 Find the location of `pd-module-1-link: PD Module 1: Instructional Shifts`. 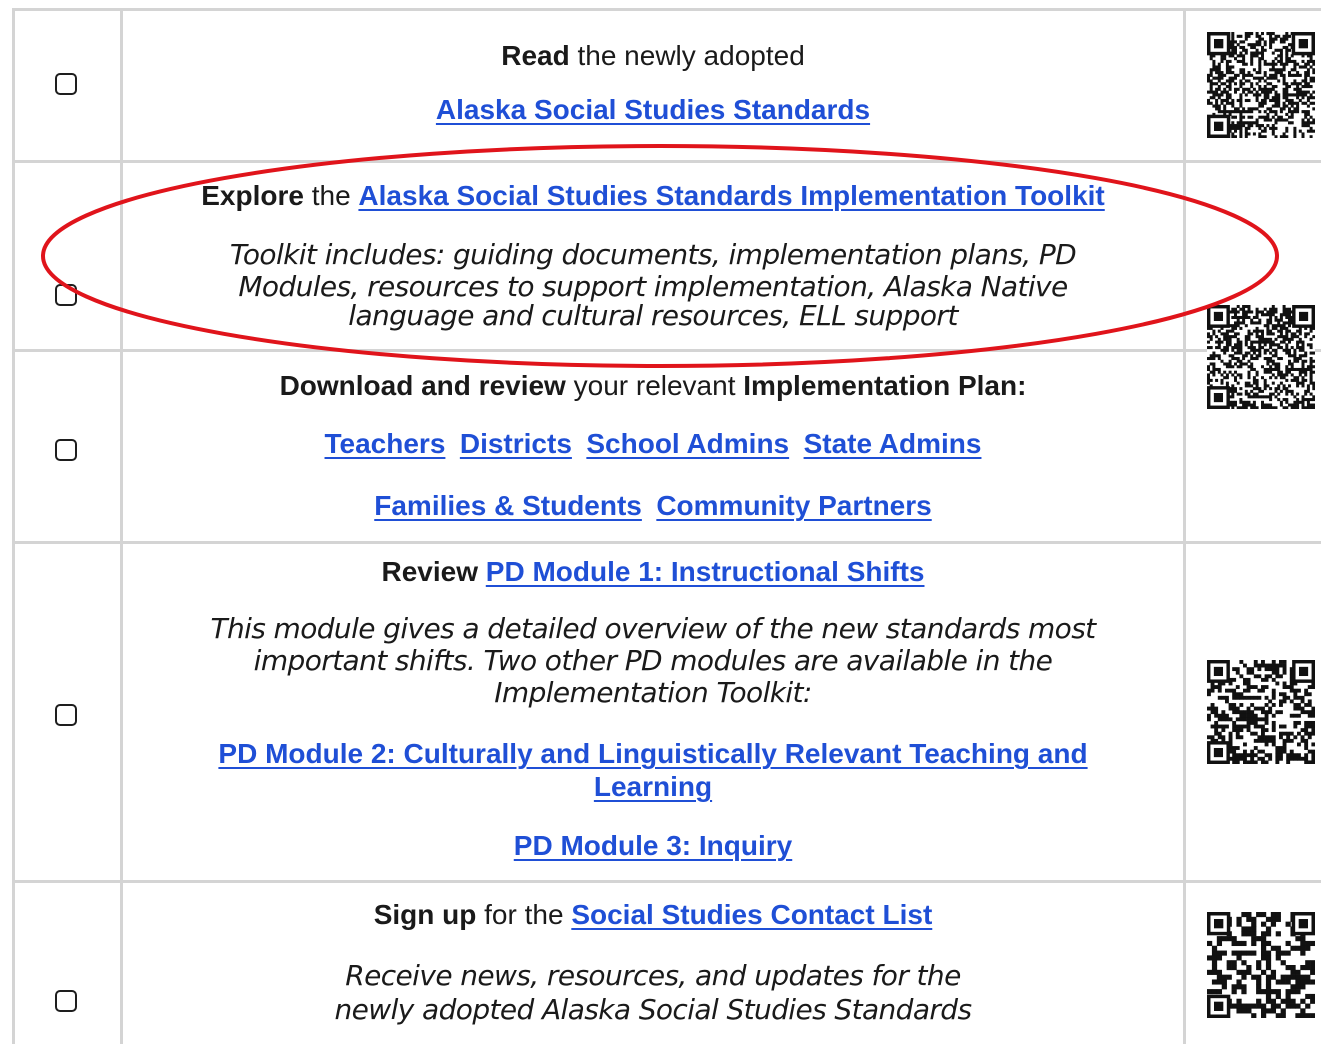

pd-module-1-link: PD Module 1: Instructional Shifts is located at coordinates (705, 571).